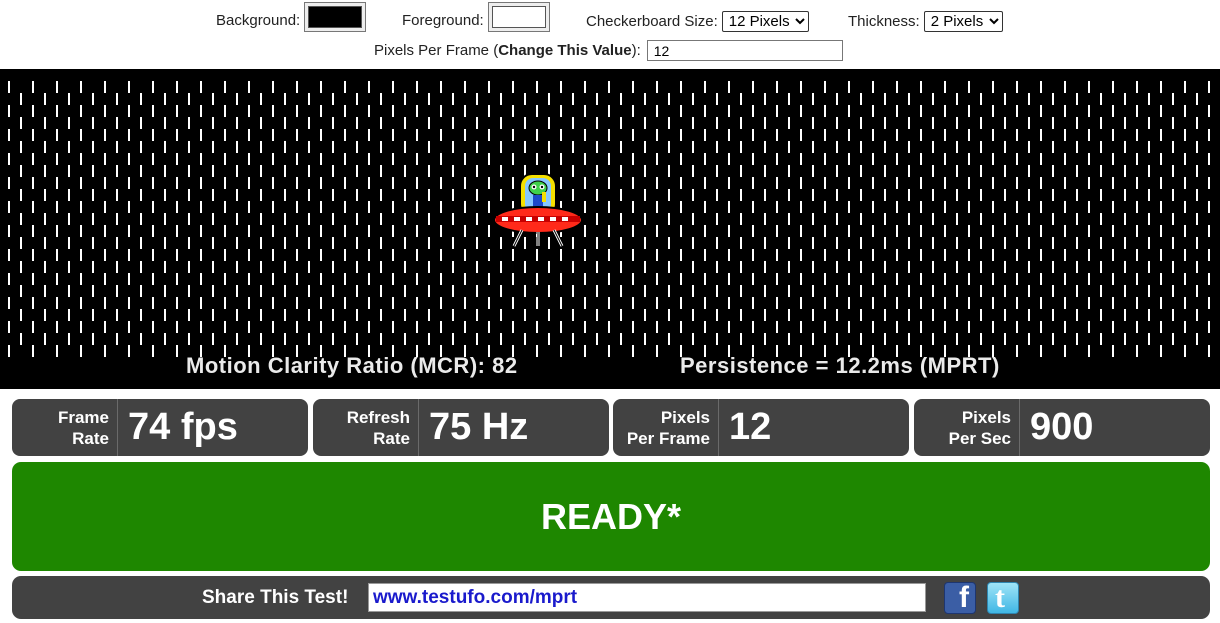  I want to click on checkerboard-label: Checkerboard Size:, so click(652, 21).